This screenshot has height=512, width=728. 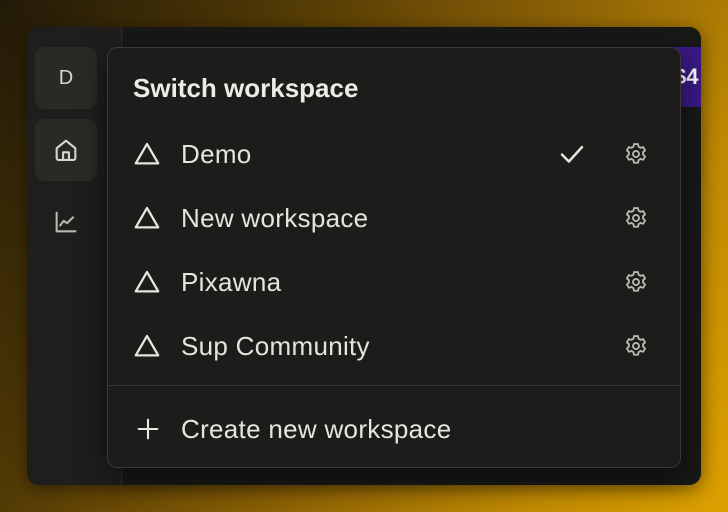 I want to click on dropdown-title: Switch workspace, so click(x=246, y=88).